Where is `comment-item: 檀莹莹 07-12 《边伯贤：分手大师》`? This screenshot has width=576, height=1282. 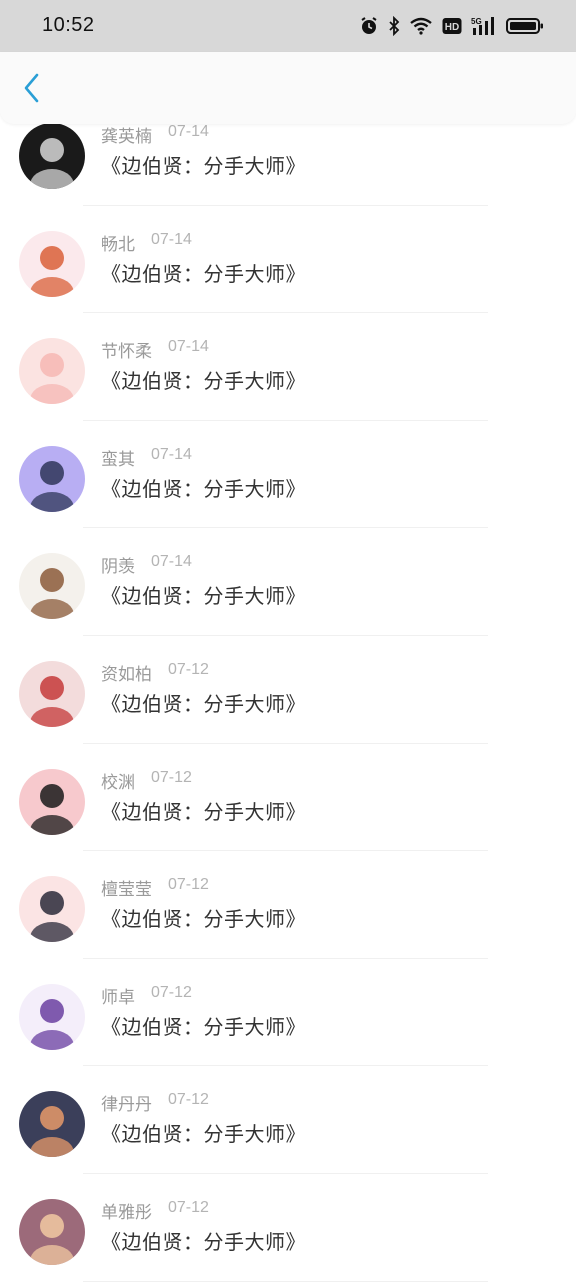
comment-item: 檀莹莹 07-12 《边伯贤：分手大师》 is located at coordinates (288, 905).